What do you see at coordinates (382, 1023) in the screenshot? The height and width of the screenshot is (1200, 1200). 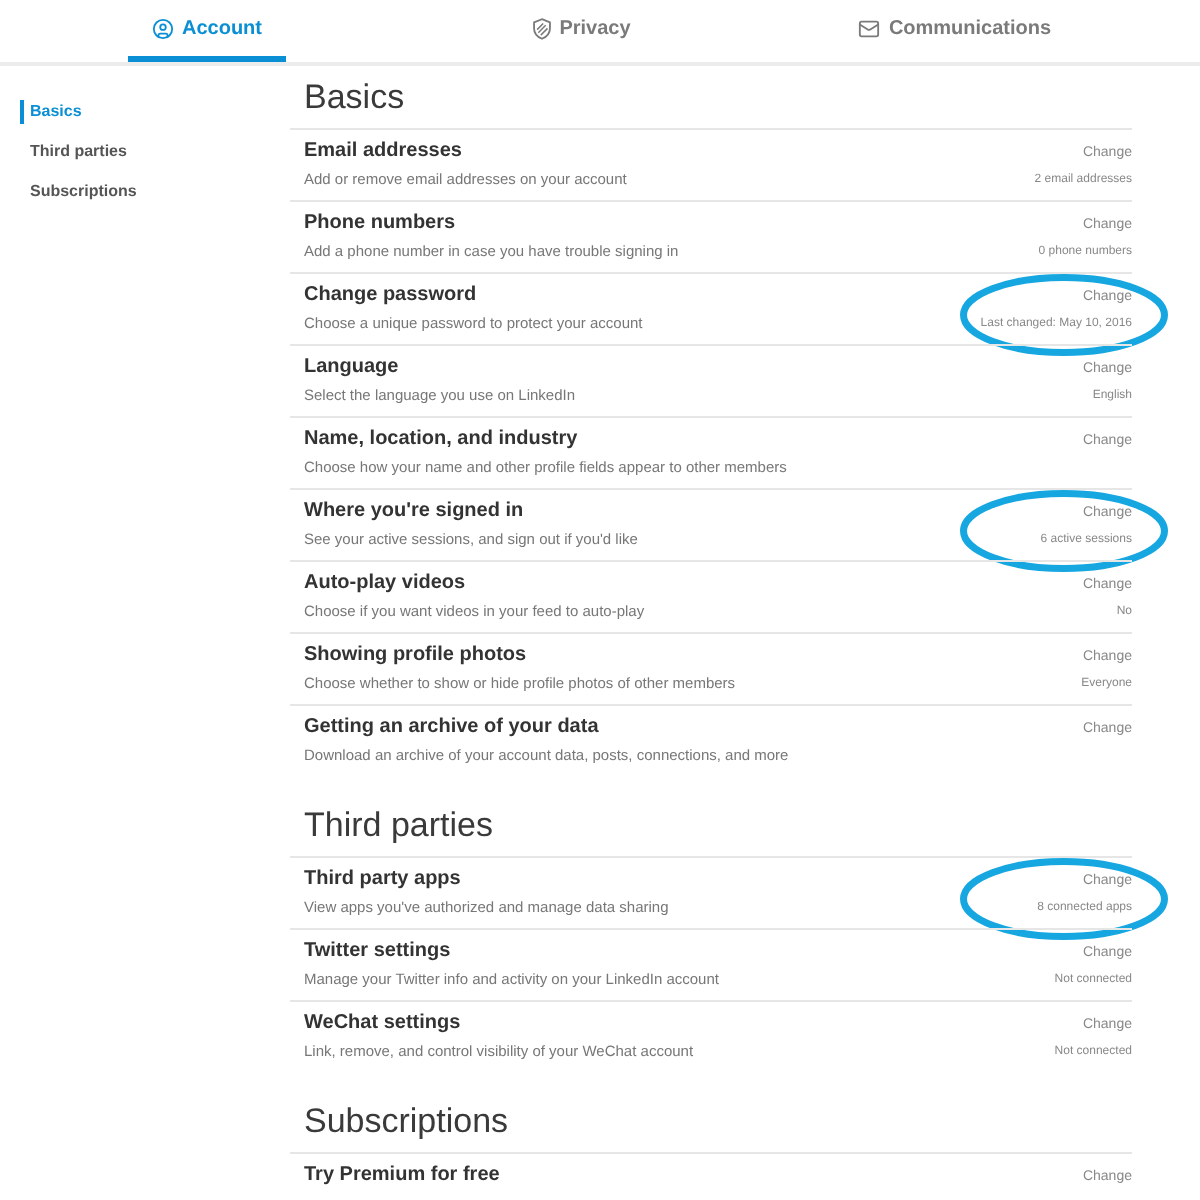 I see `setting-title: WeChat settings` at bounding box center [382, 1023].